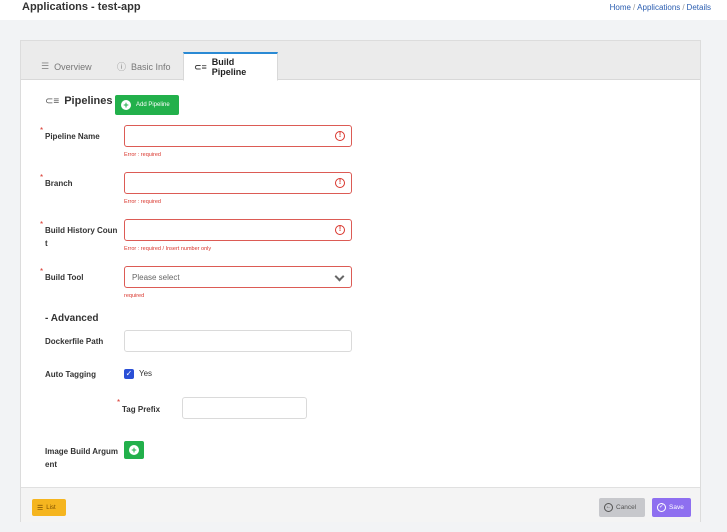 The height and width of the screenshot is (532, 727). I want to click on pipeline-name-input: !, so click(238, 136).